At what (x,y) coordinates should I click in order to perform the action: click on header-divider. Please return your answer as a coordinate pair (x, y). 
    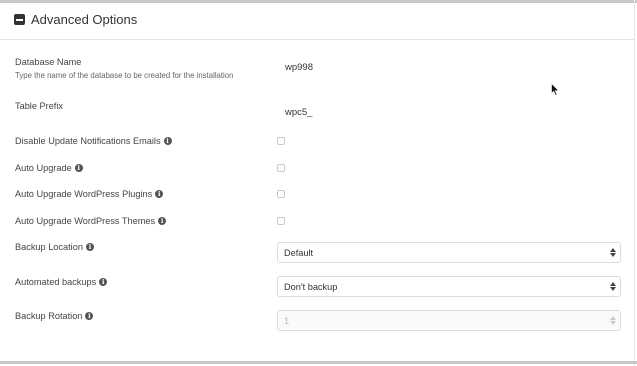
    Looking at the image, I should click on (317, 39).